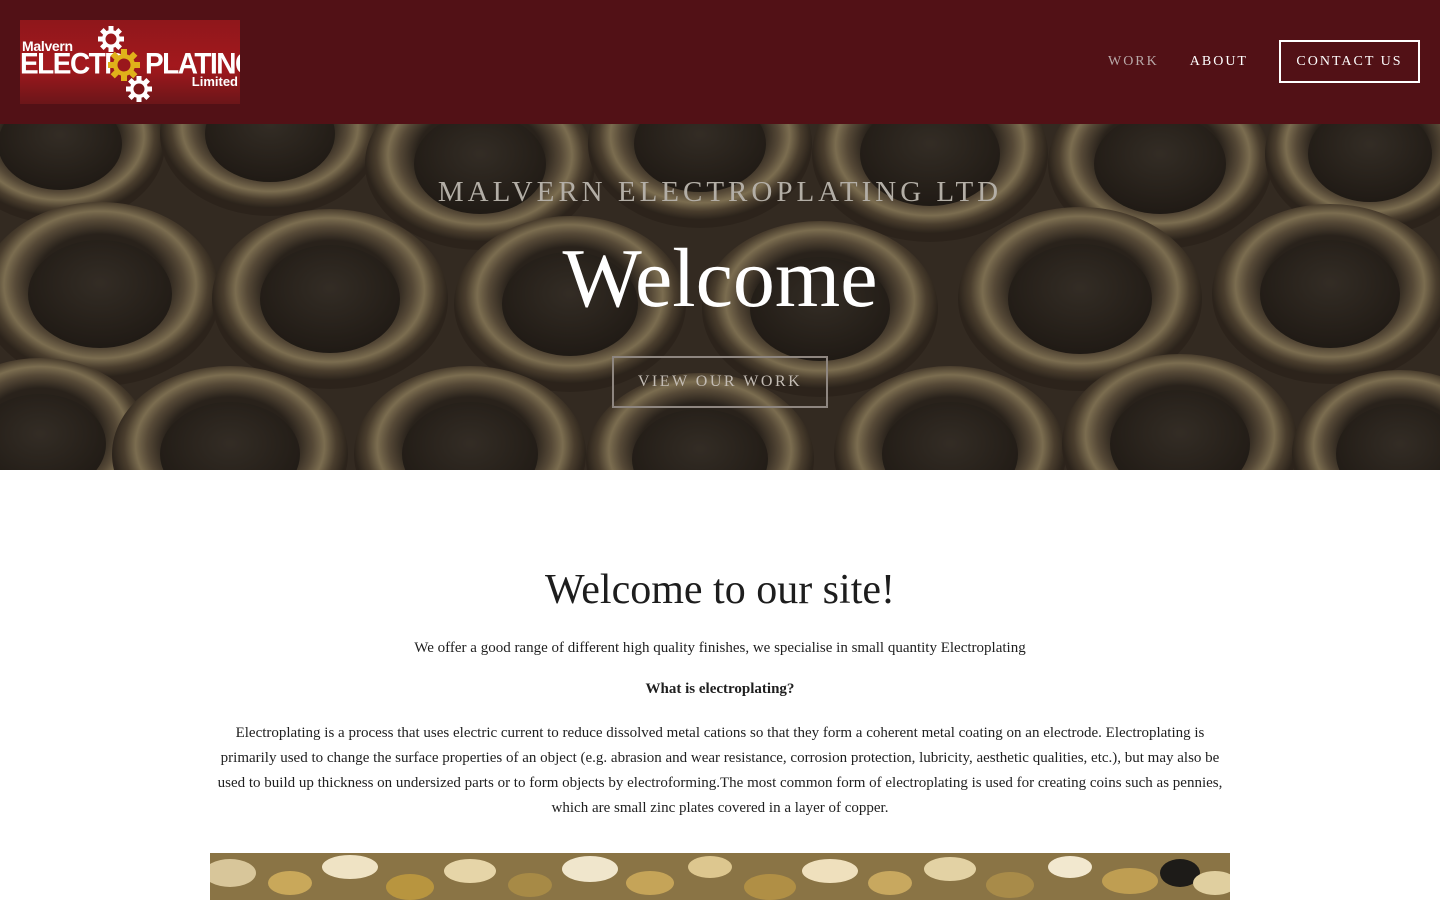 The width and height of the screenshot is (1440, 900). I want to click on nav-about-link: ABOUT, so click(1219, 62).